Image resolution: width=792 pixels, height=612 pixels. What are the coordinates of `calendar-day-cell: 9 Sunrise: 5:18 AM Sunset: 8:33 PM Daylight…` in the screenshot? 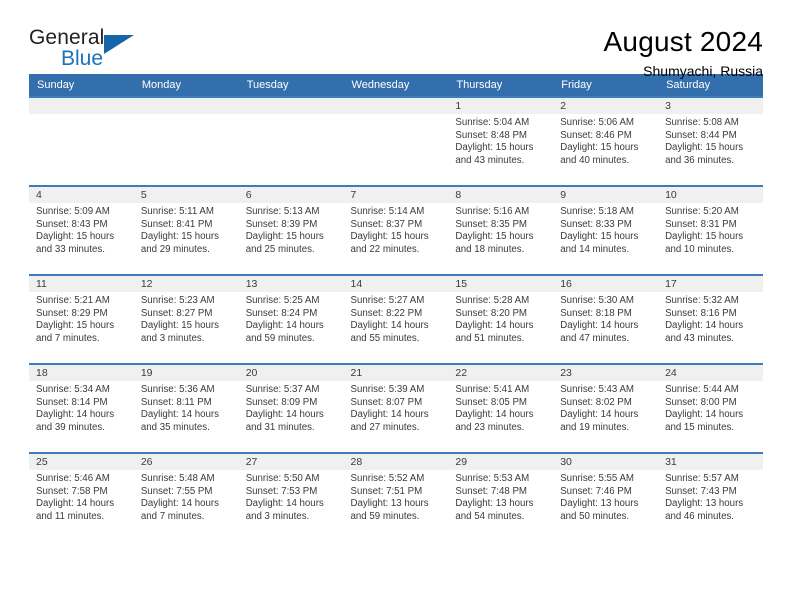 It's located at (606, 230).